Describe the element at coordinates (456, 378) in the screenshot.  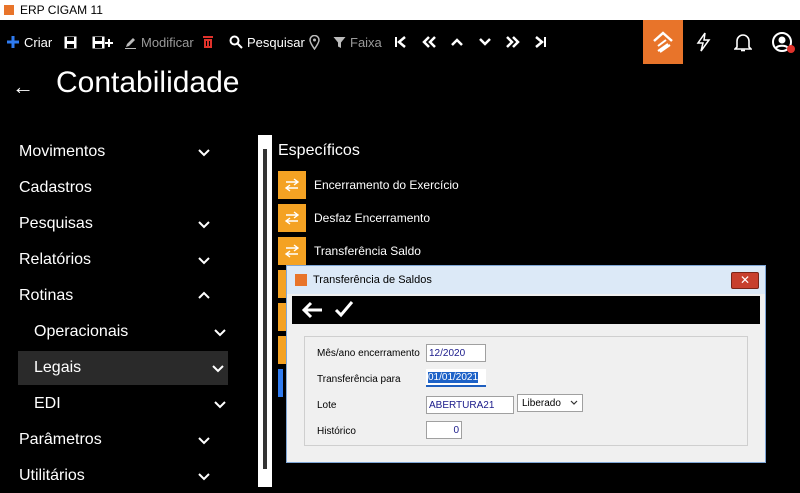
I see `transferencia-input: 01/01/2021` at that location.